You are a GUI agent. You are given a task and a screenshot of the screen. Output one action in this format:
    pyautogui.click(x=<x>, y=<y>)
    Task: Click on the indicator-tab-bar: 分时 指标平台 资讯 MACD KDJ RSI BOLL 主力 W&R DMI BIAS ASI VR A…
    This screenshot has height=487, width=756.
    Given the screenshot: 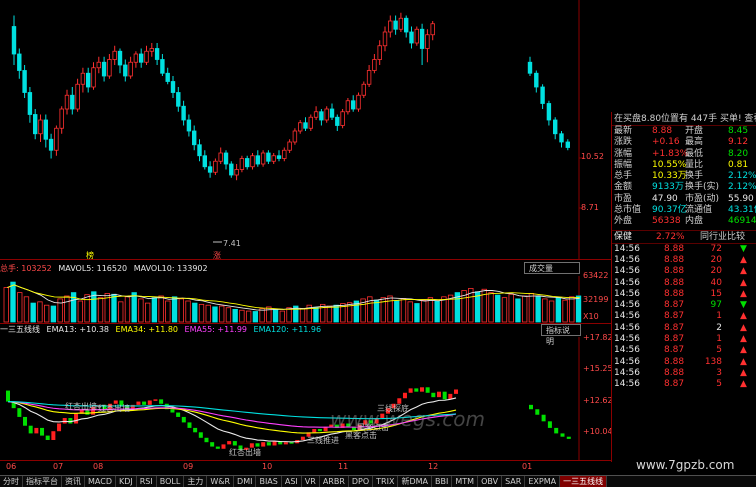 What is the action you would take?
    pyautogui.click(x=378, y=481)
    